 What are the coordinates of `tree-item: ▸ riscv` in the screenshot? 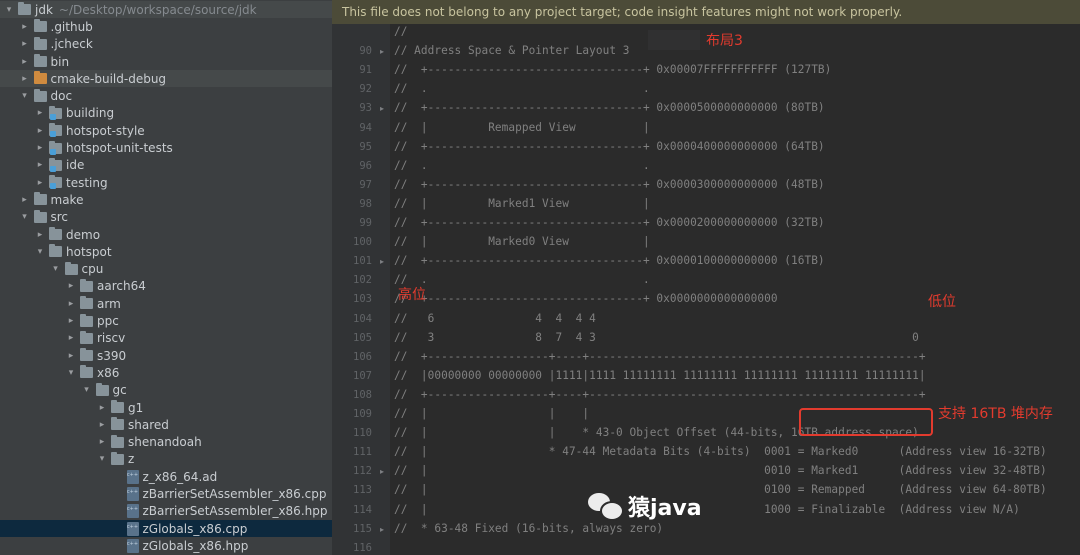 It's located at (166, 338).